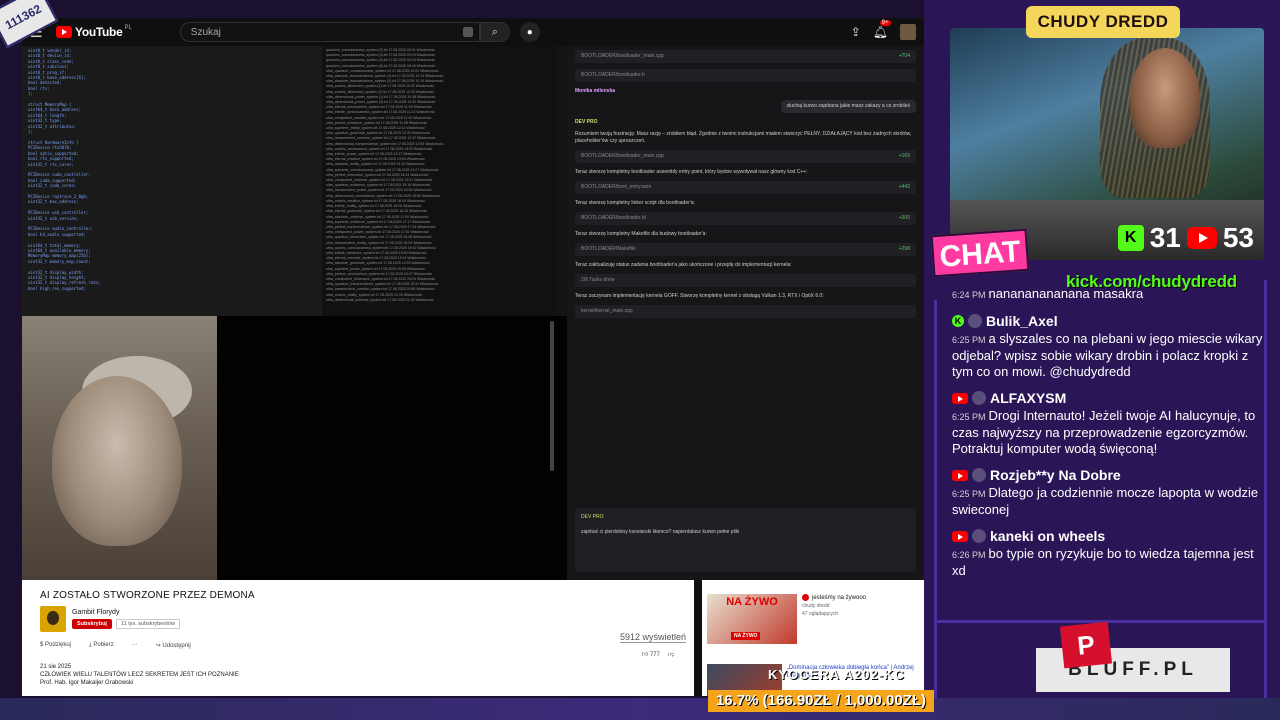  I want to click on file-diff-row: BOOTLOADER/bootloader.ld +300, so click(745, 218).